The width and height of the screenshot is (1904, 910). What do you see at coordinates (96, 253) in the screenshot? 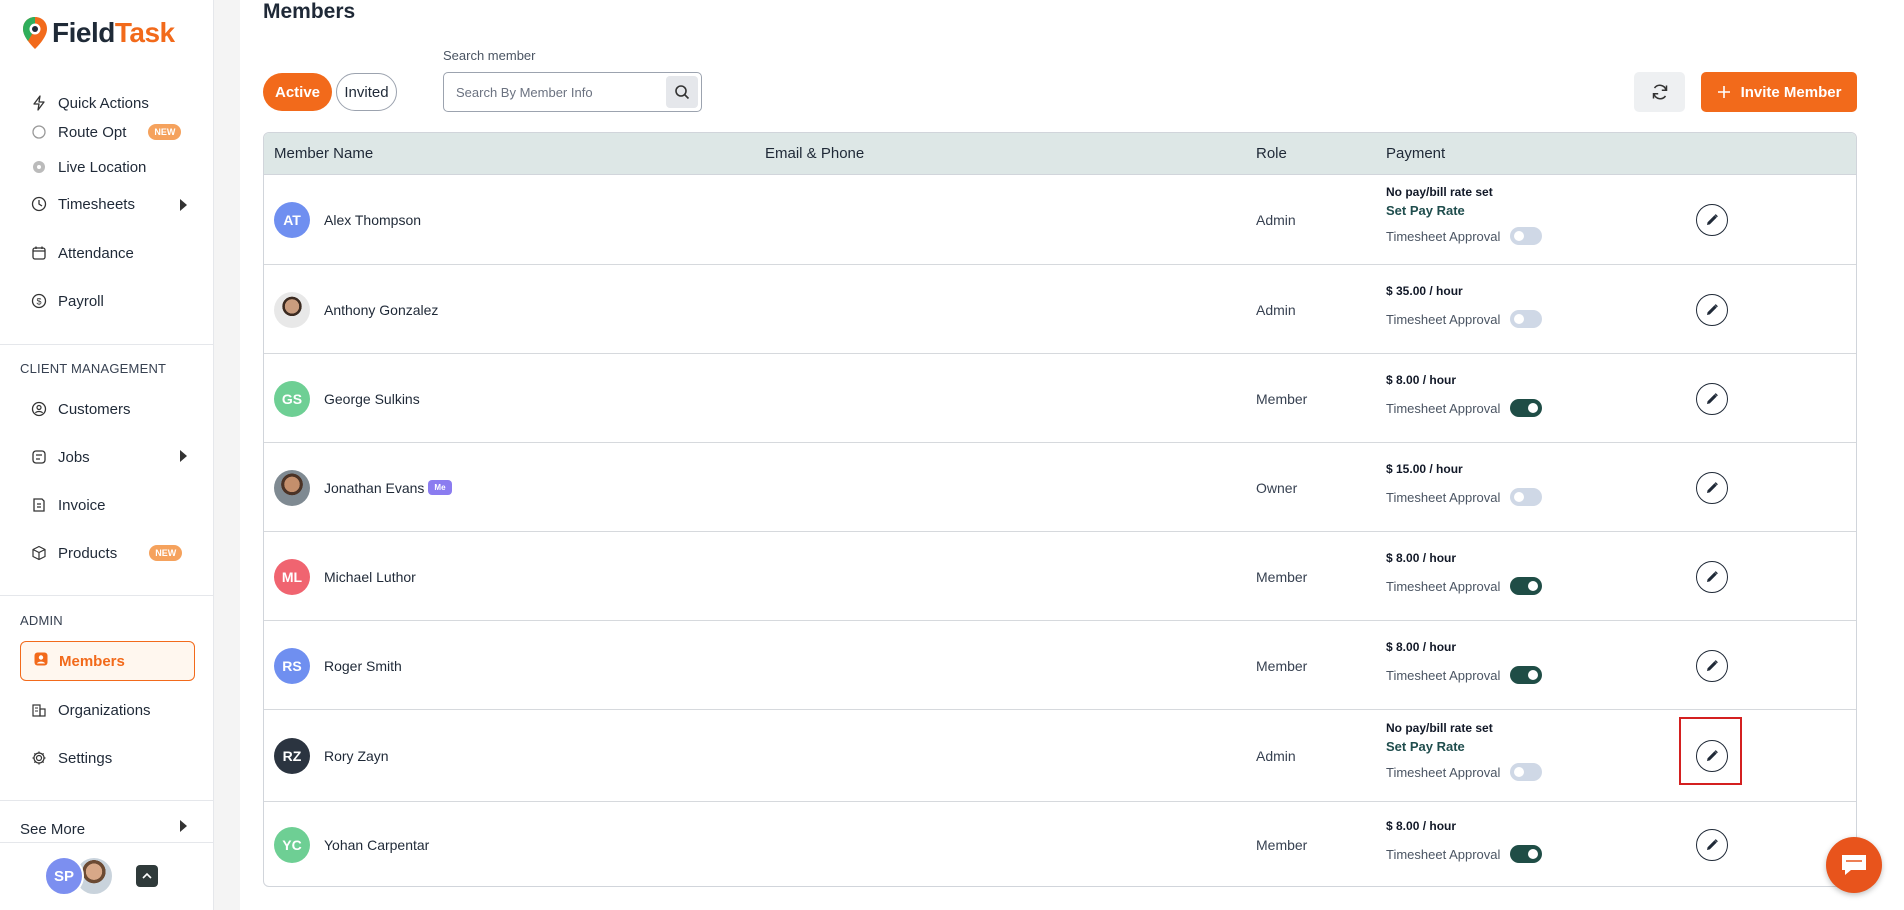
I see `sidebar-item-label: Attendance` at bounding box center [96, 253].